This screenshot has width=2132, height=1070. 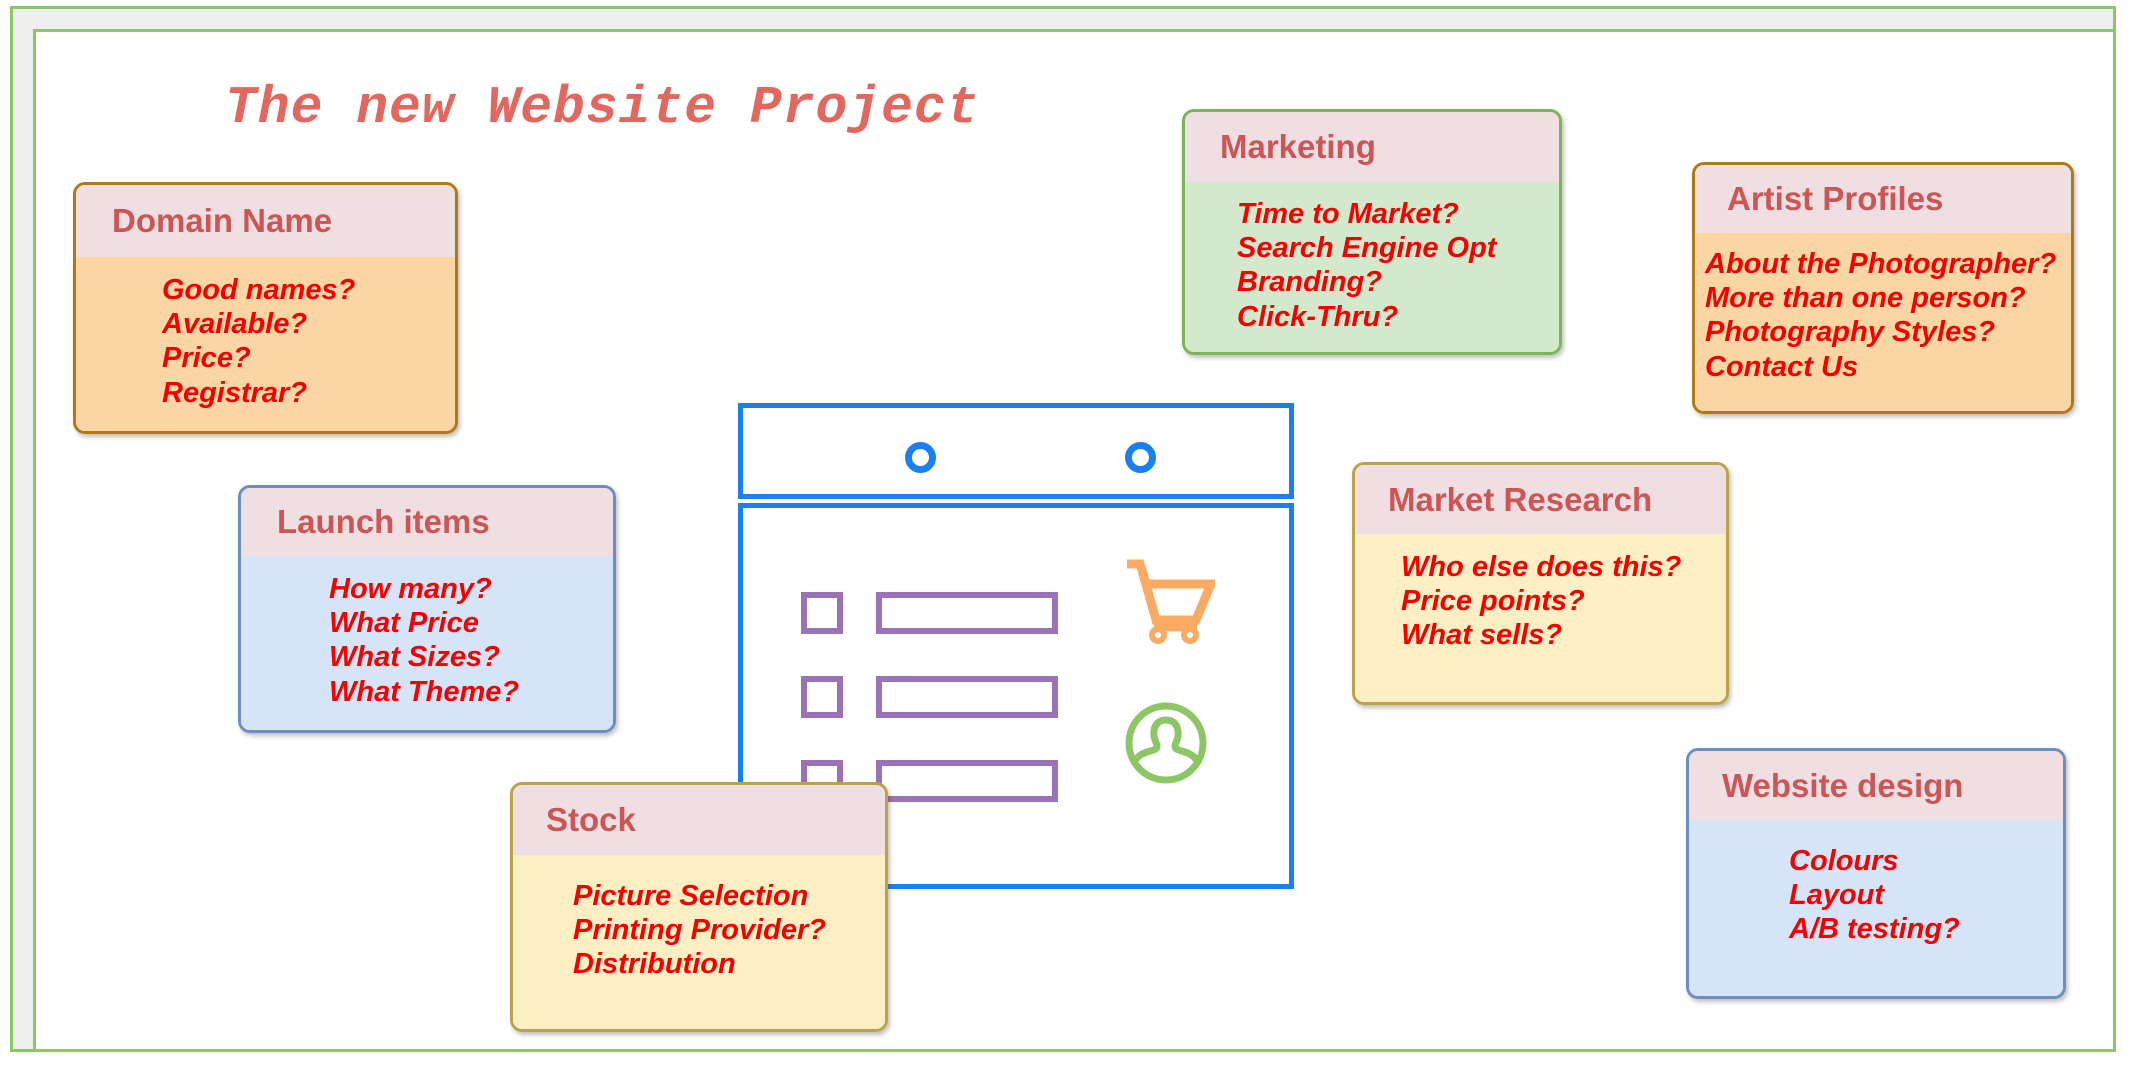 What do you see at coordinates (1541, 567) in the screenshot?
I see `card-line: Who else does this?` at bounding box center [1541, 567].